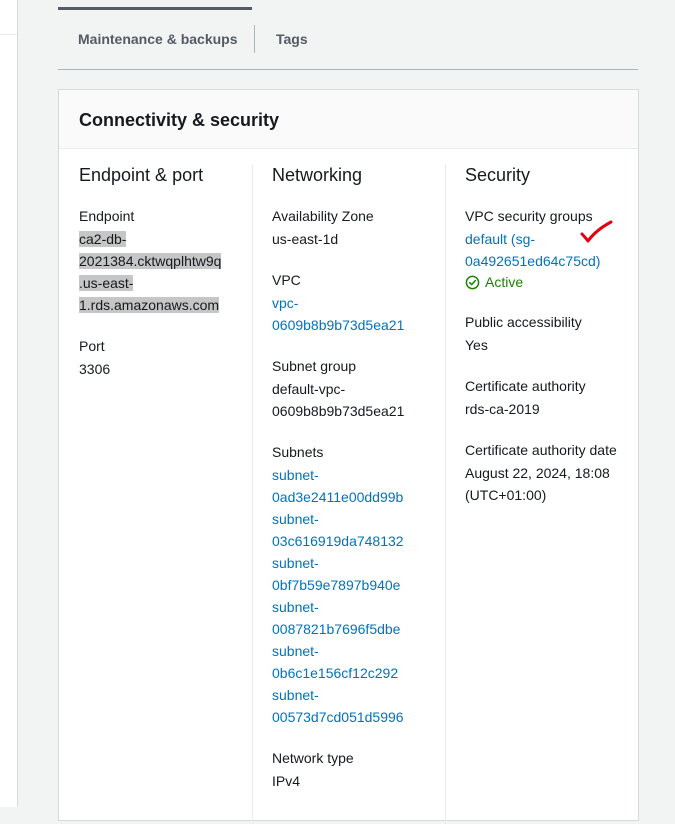 This screenshot has height=824, width=675. I want to click on tab-tags: Tags, so click(292, 39).